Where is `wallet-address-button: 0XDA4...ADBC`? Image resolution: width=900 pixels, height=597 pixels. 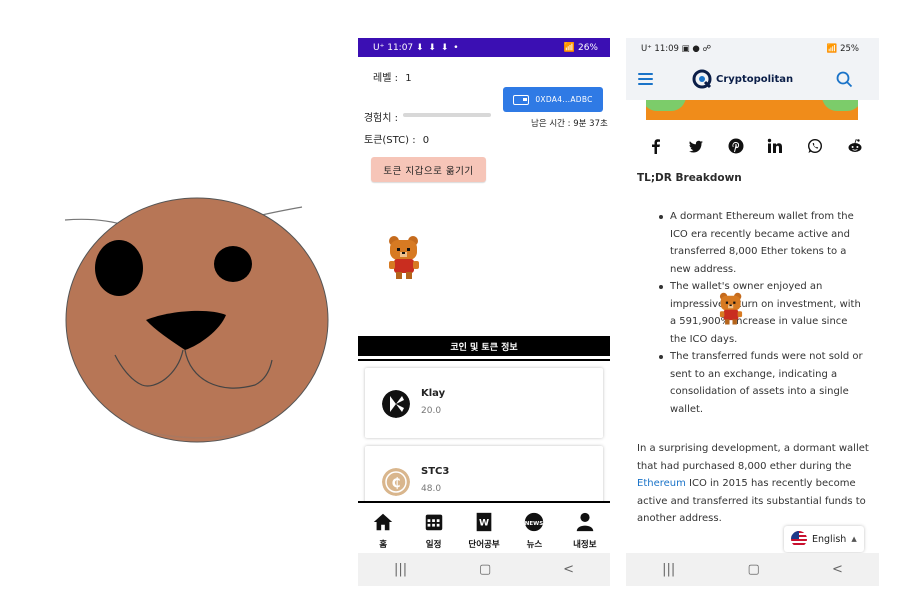
wallet-address-button: 0XDA4...ADBC is located at coordinates (553, 99).